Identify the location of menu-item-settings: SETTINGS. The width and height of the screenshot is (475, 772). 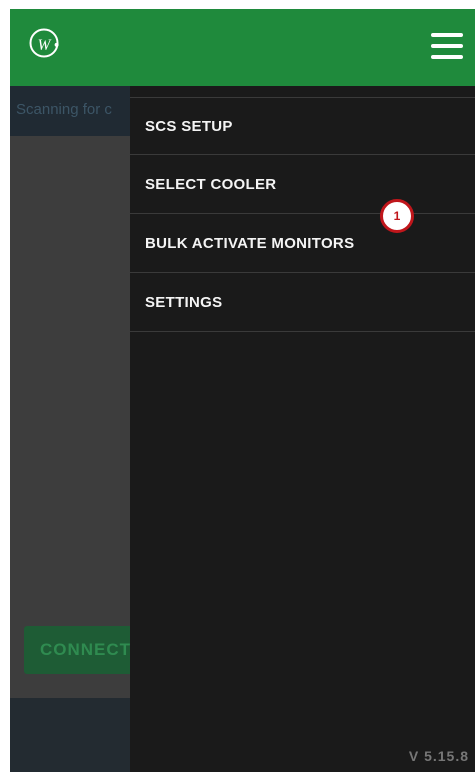
(302, 303).